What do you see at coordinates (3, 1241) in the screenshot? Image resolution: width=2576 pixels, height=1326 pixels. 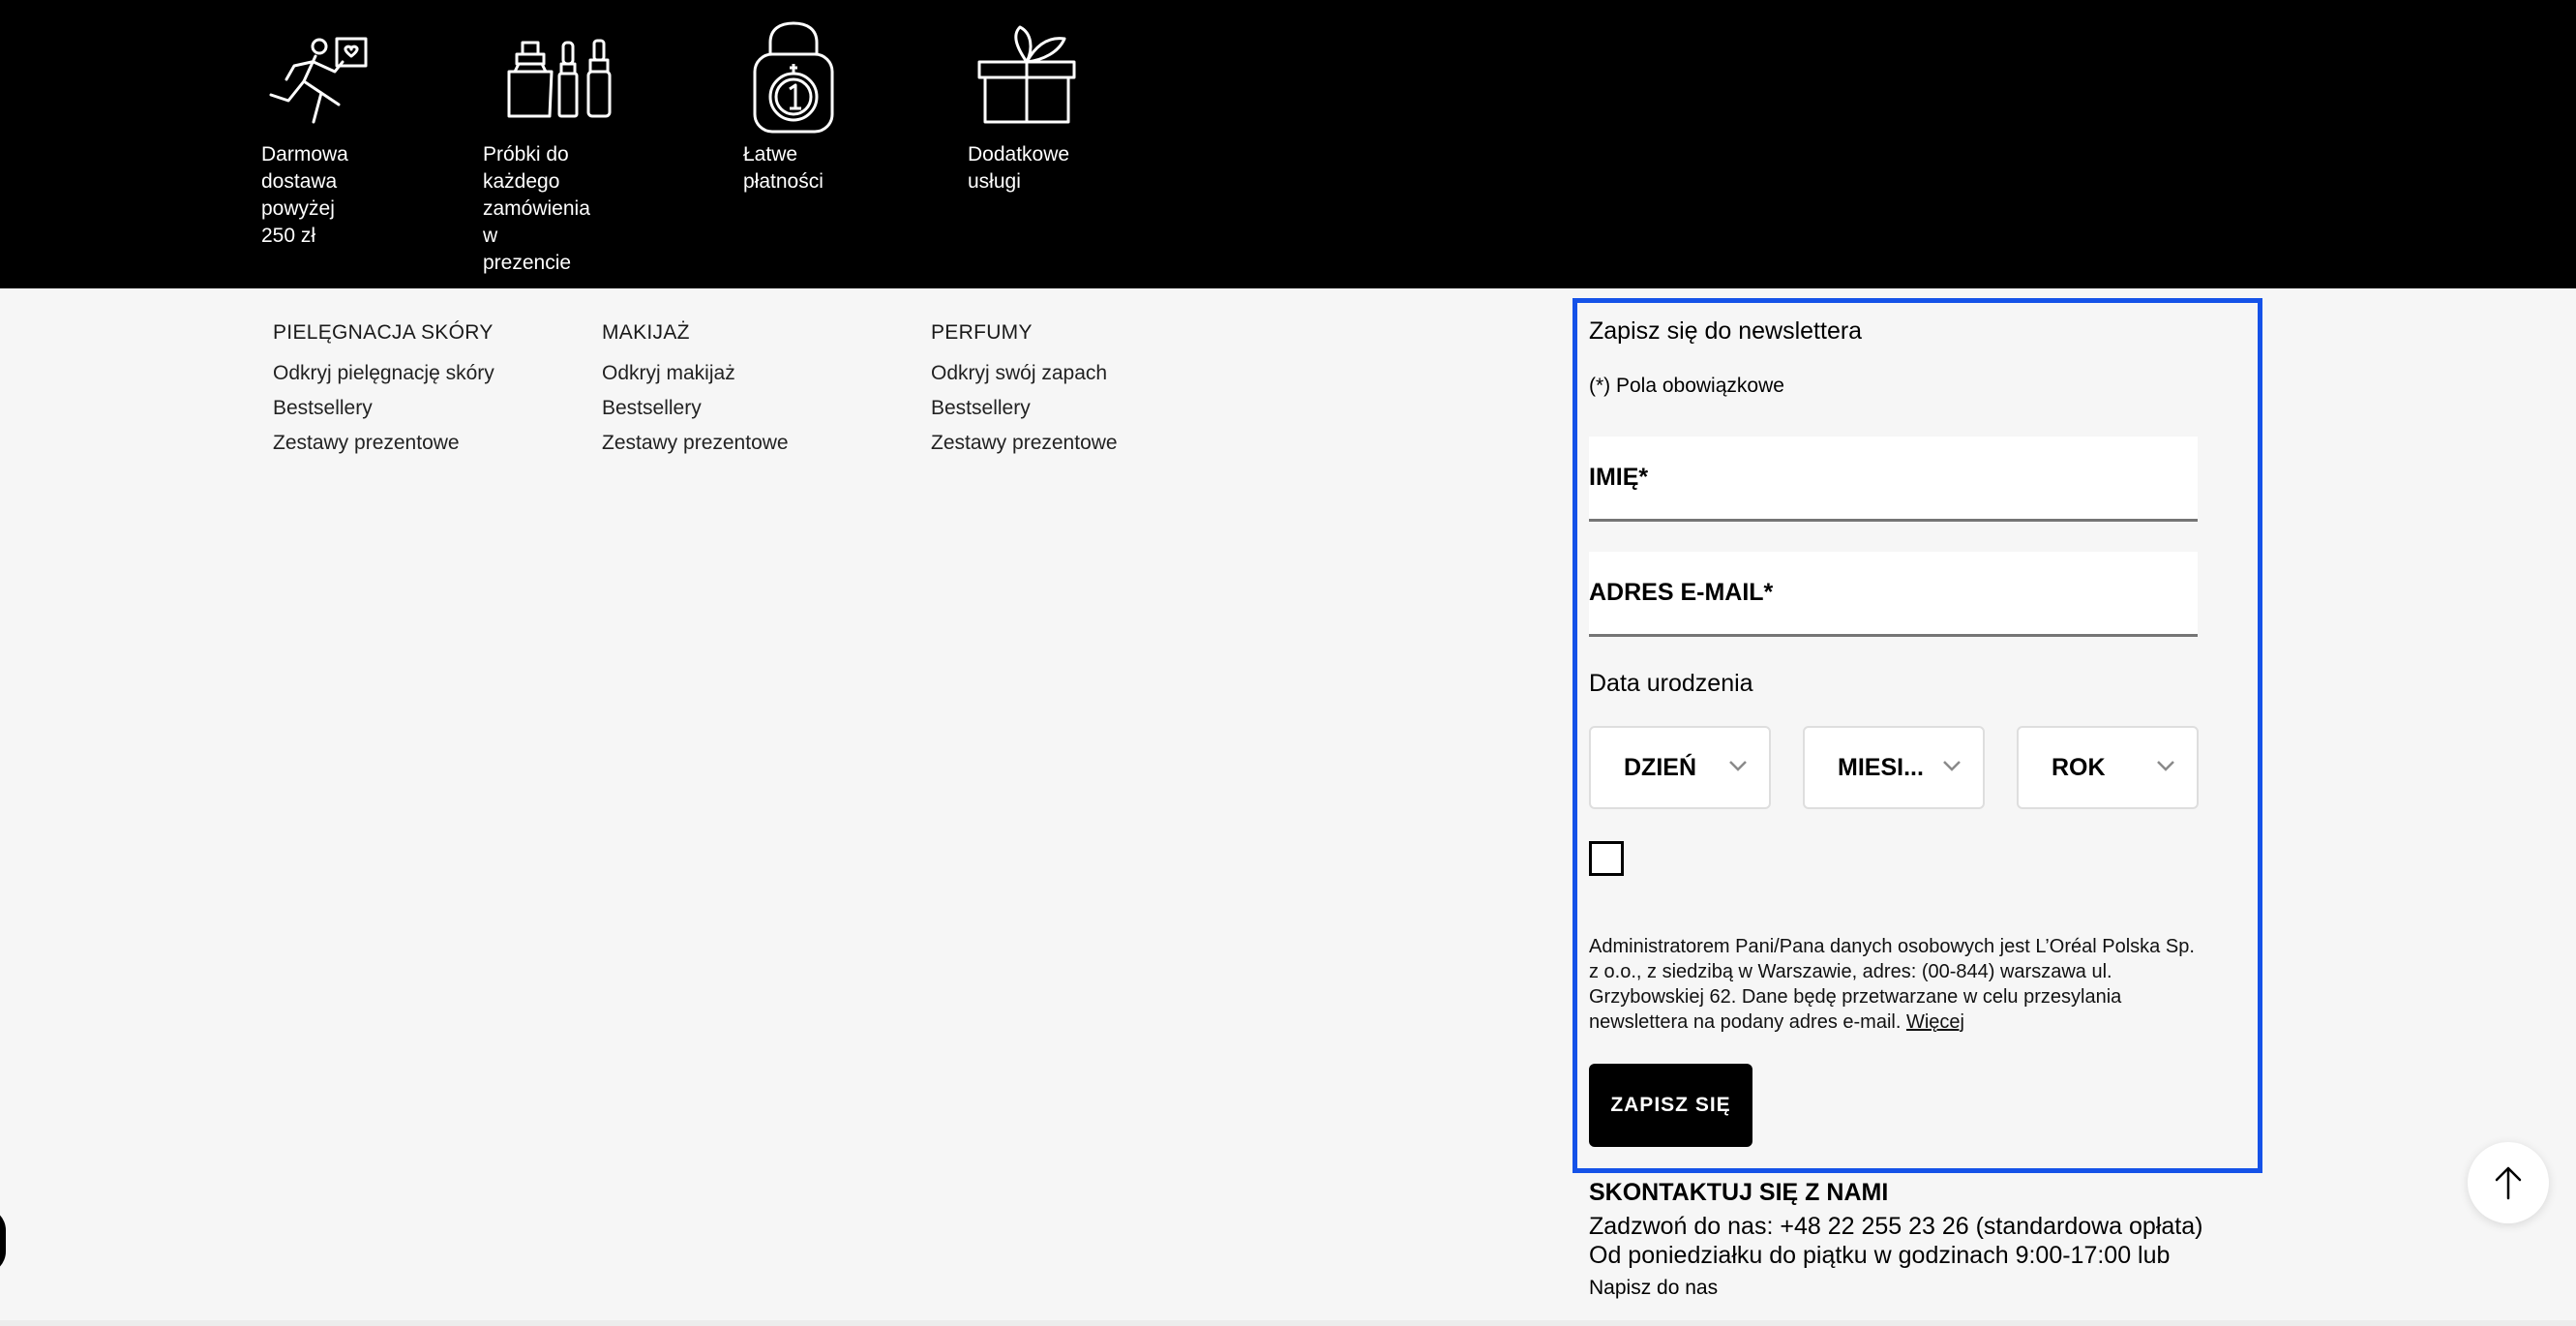 I see `chat-widget-button` at bounding box center [3, 1241].